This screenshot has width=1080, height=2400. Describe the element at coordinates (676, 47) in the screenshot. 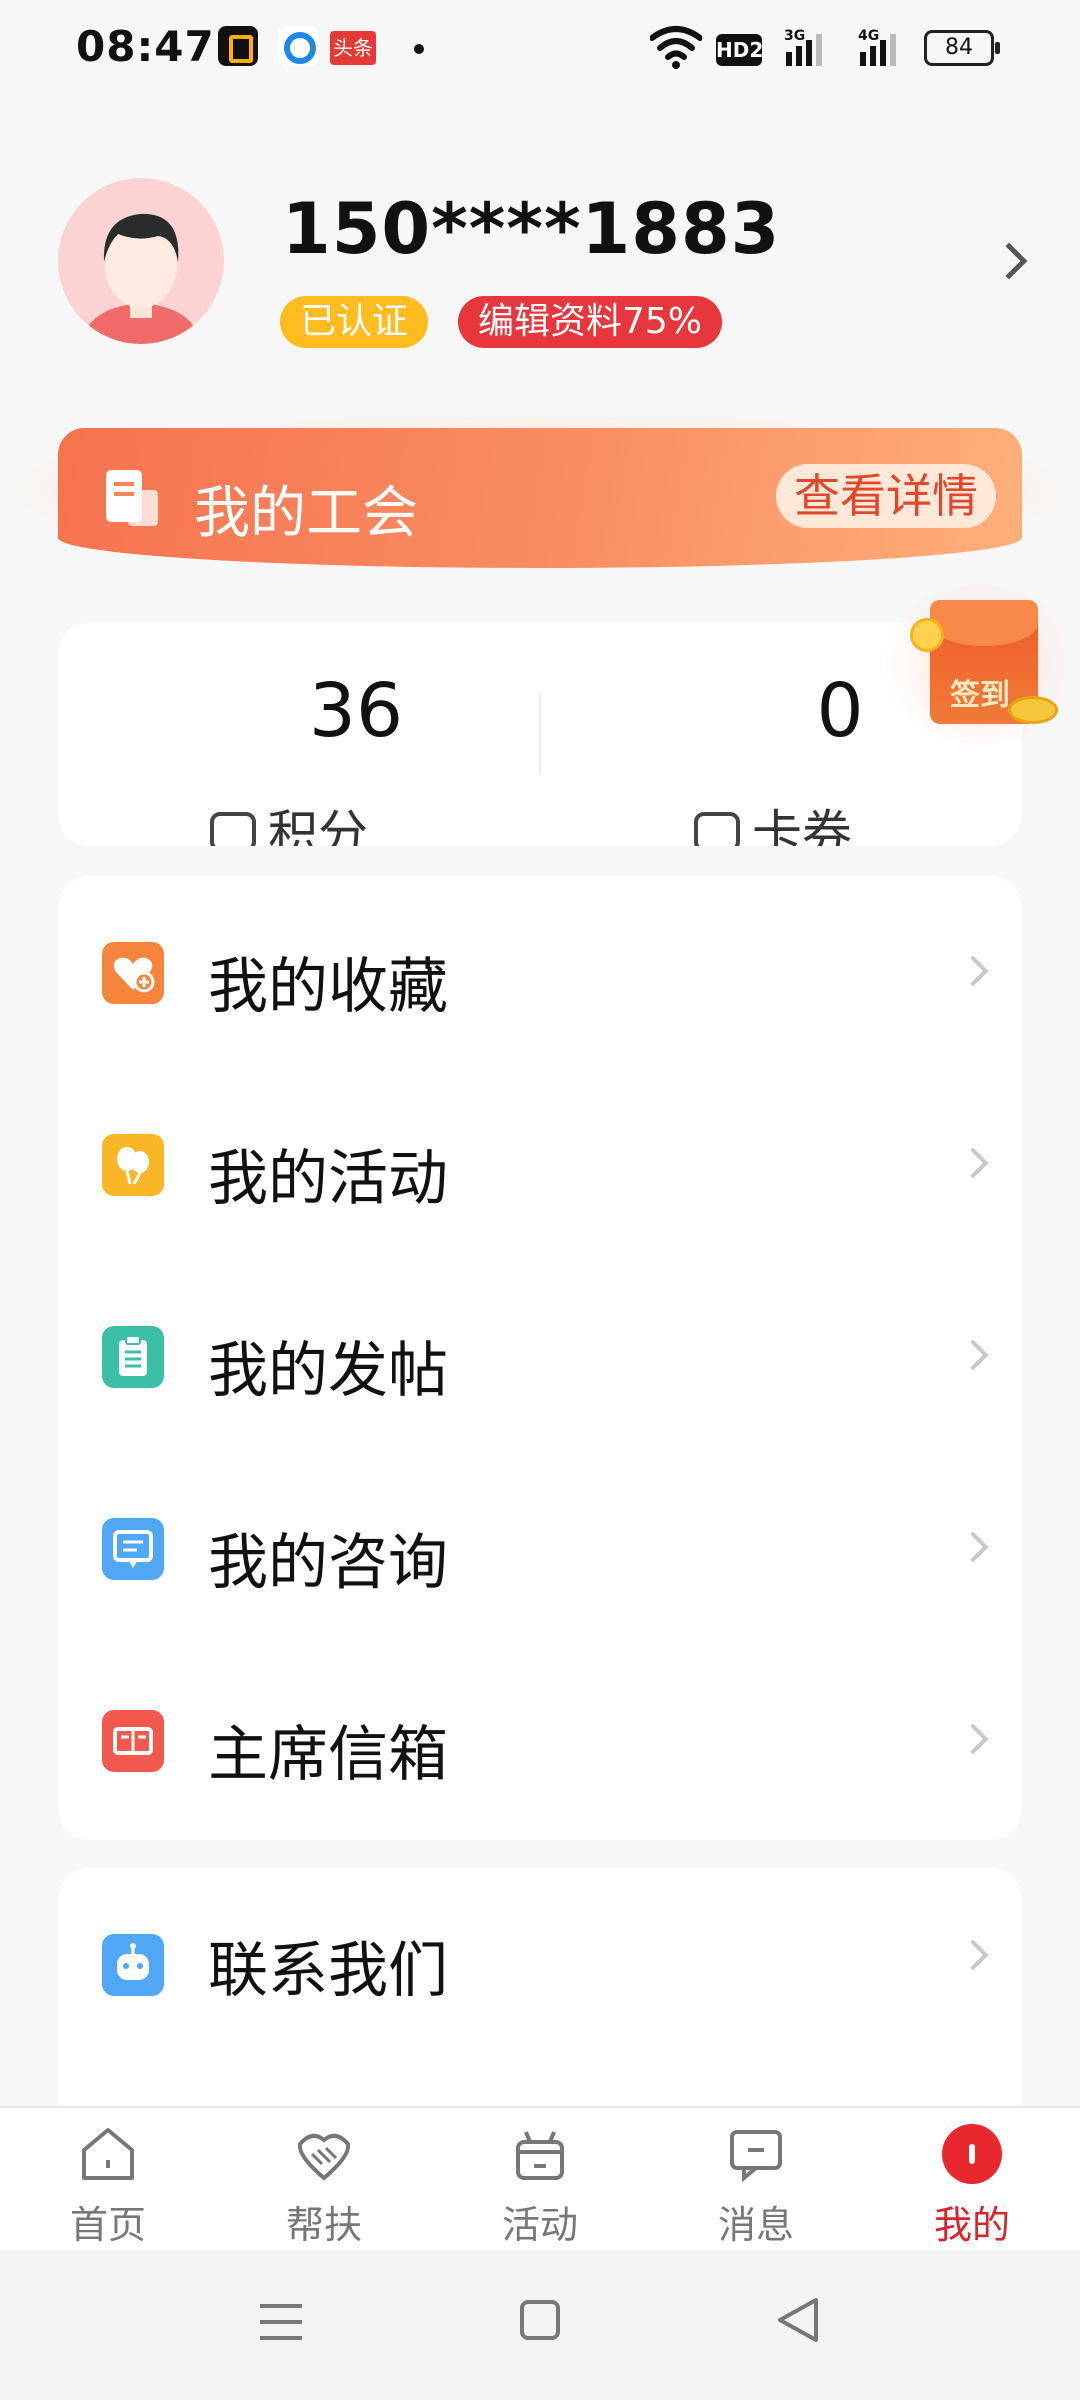

I see `wifi-icon` at that location.